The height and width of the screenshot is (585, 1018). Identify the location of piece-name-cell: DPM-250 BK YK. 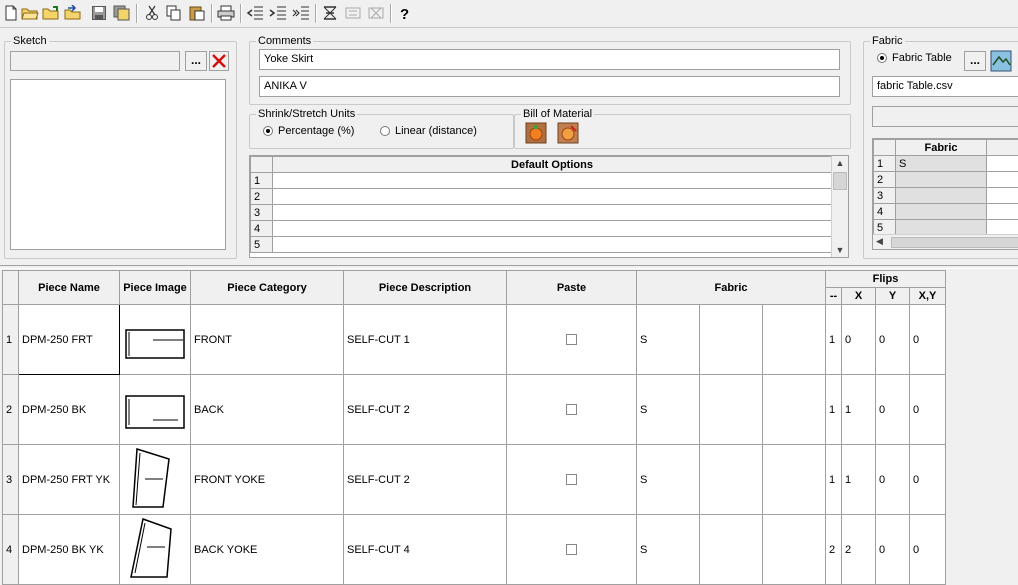
(69, 549).